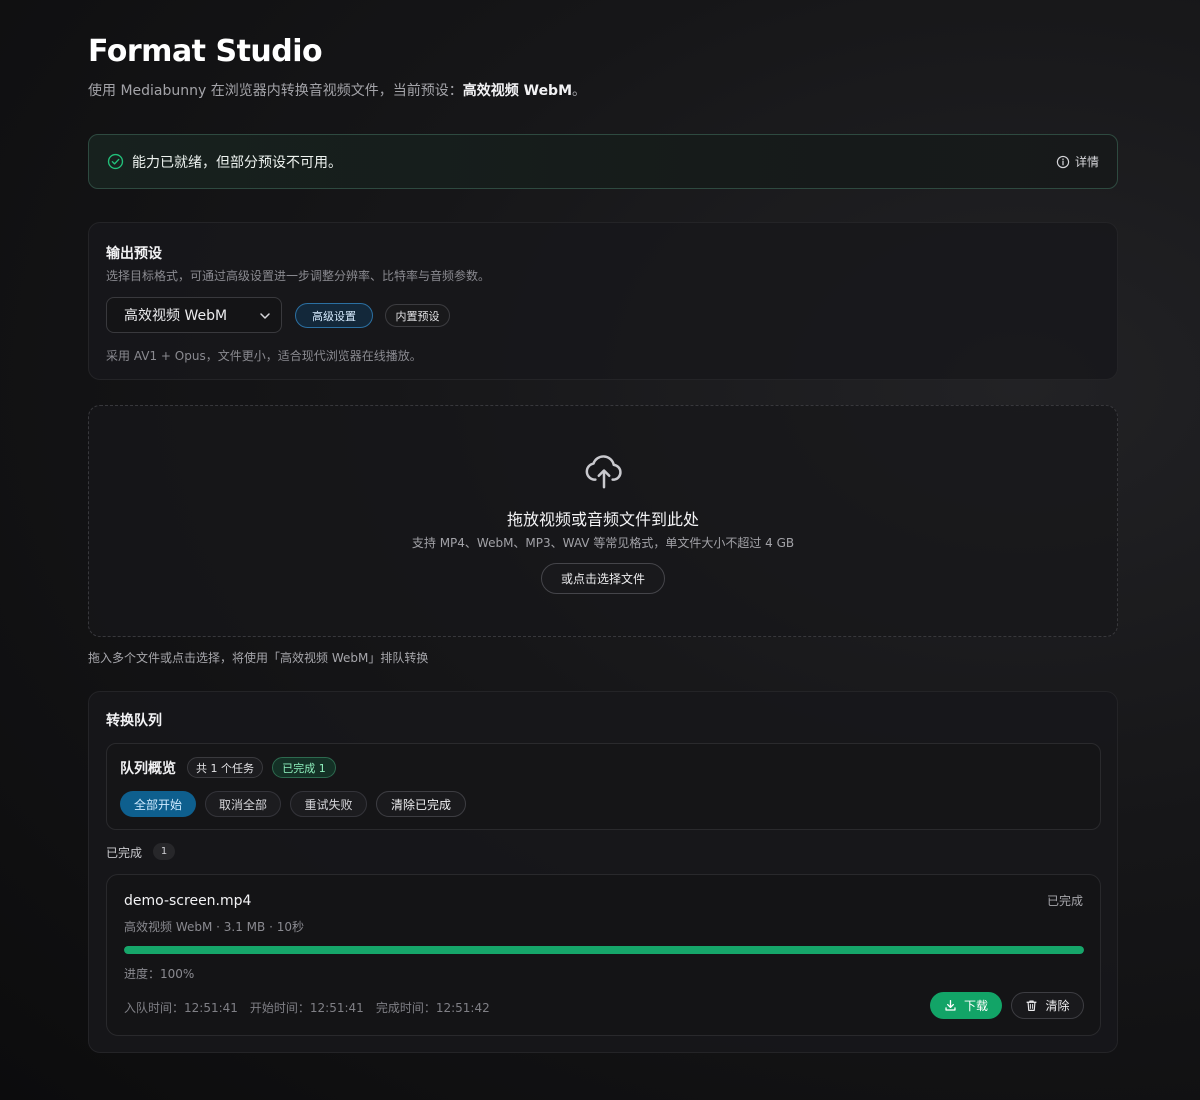  Describe the element at coordinates (603, 472) in the screenshot. I see `cloud-upload-icon` at that location.